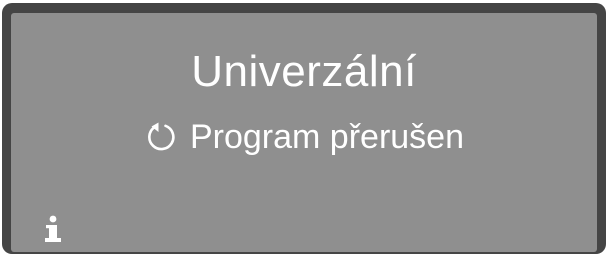 Image resolution: width=608 pixels, height=257 pixels. What do you see at coordinates (326, 137) in the screenshot?
I see `status-text: Program přerušen` at bounding box center [326, 137].